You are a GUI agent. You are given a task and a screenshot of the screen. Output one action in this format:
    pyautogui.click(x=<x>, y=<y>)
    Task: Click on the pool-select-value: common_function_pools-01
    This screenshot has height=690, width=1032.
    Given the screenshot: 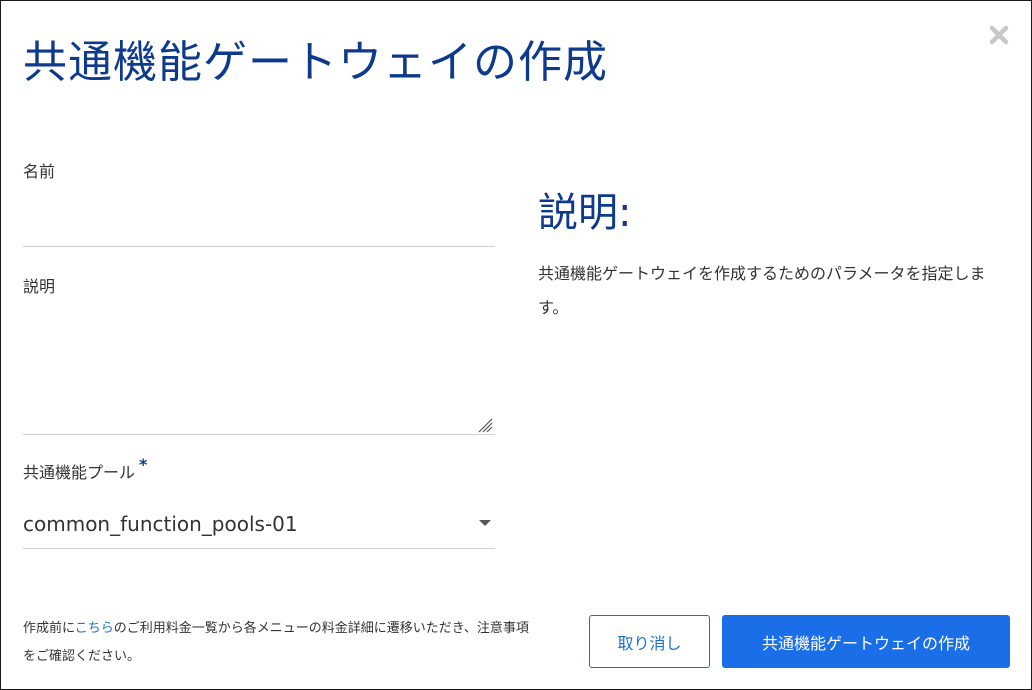 What is the action you would take?
    pyautogui.click(x=160, y=524)
    